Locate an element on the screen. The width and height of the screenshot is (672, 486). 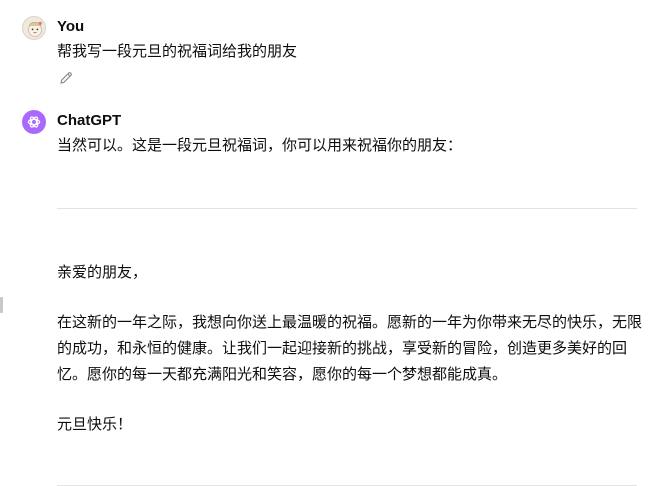
user-author-name: You is located at coordinates (71, 26).